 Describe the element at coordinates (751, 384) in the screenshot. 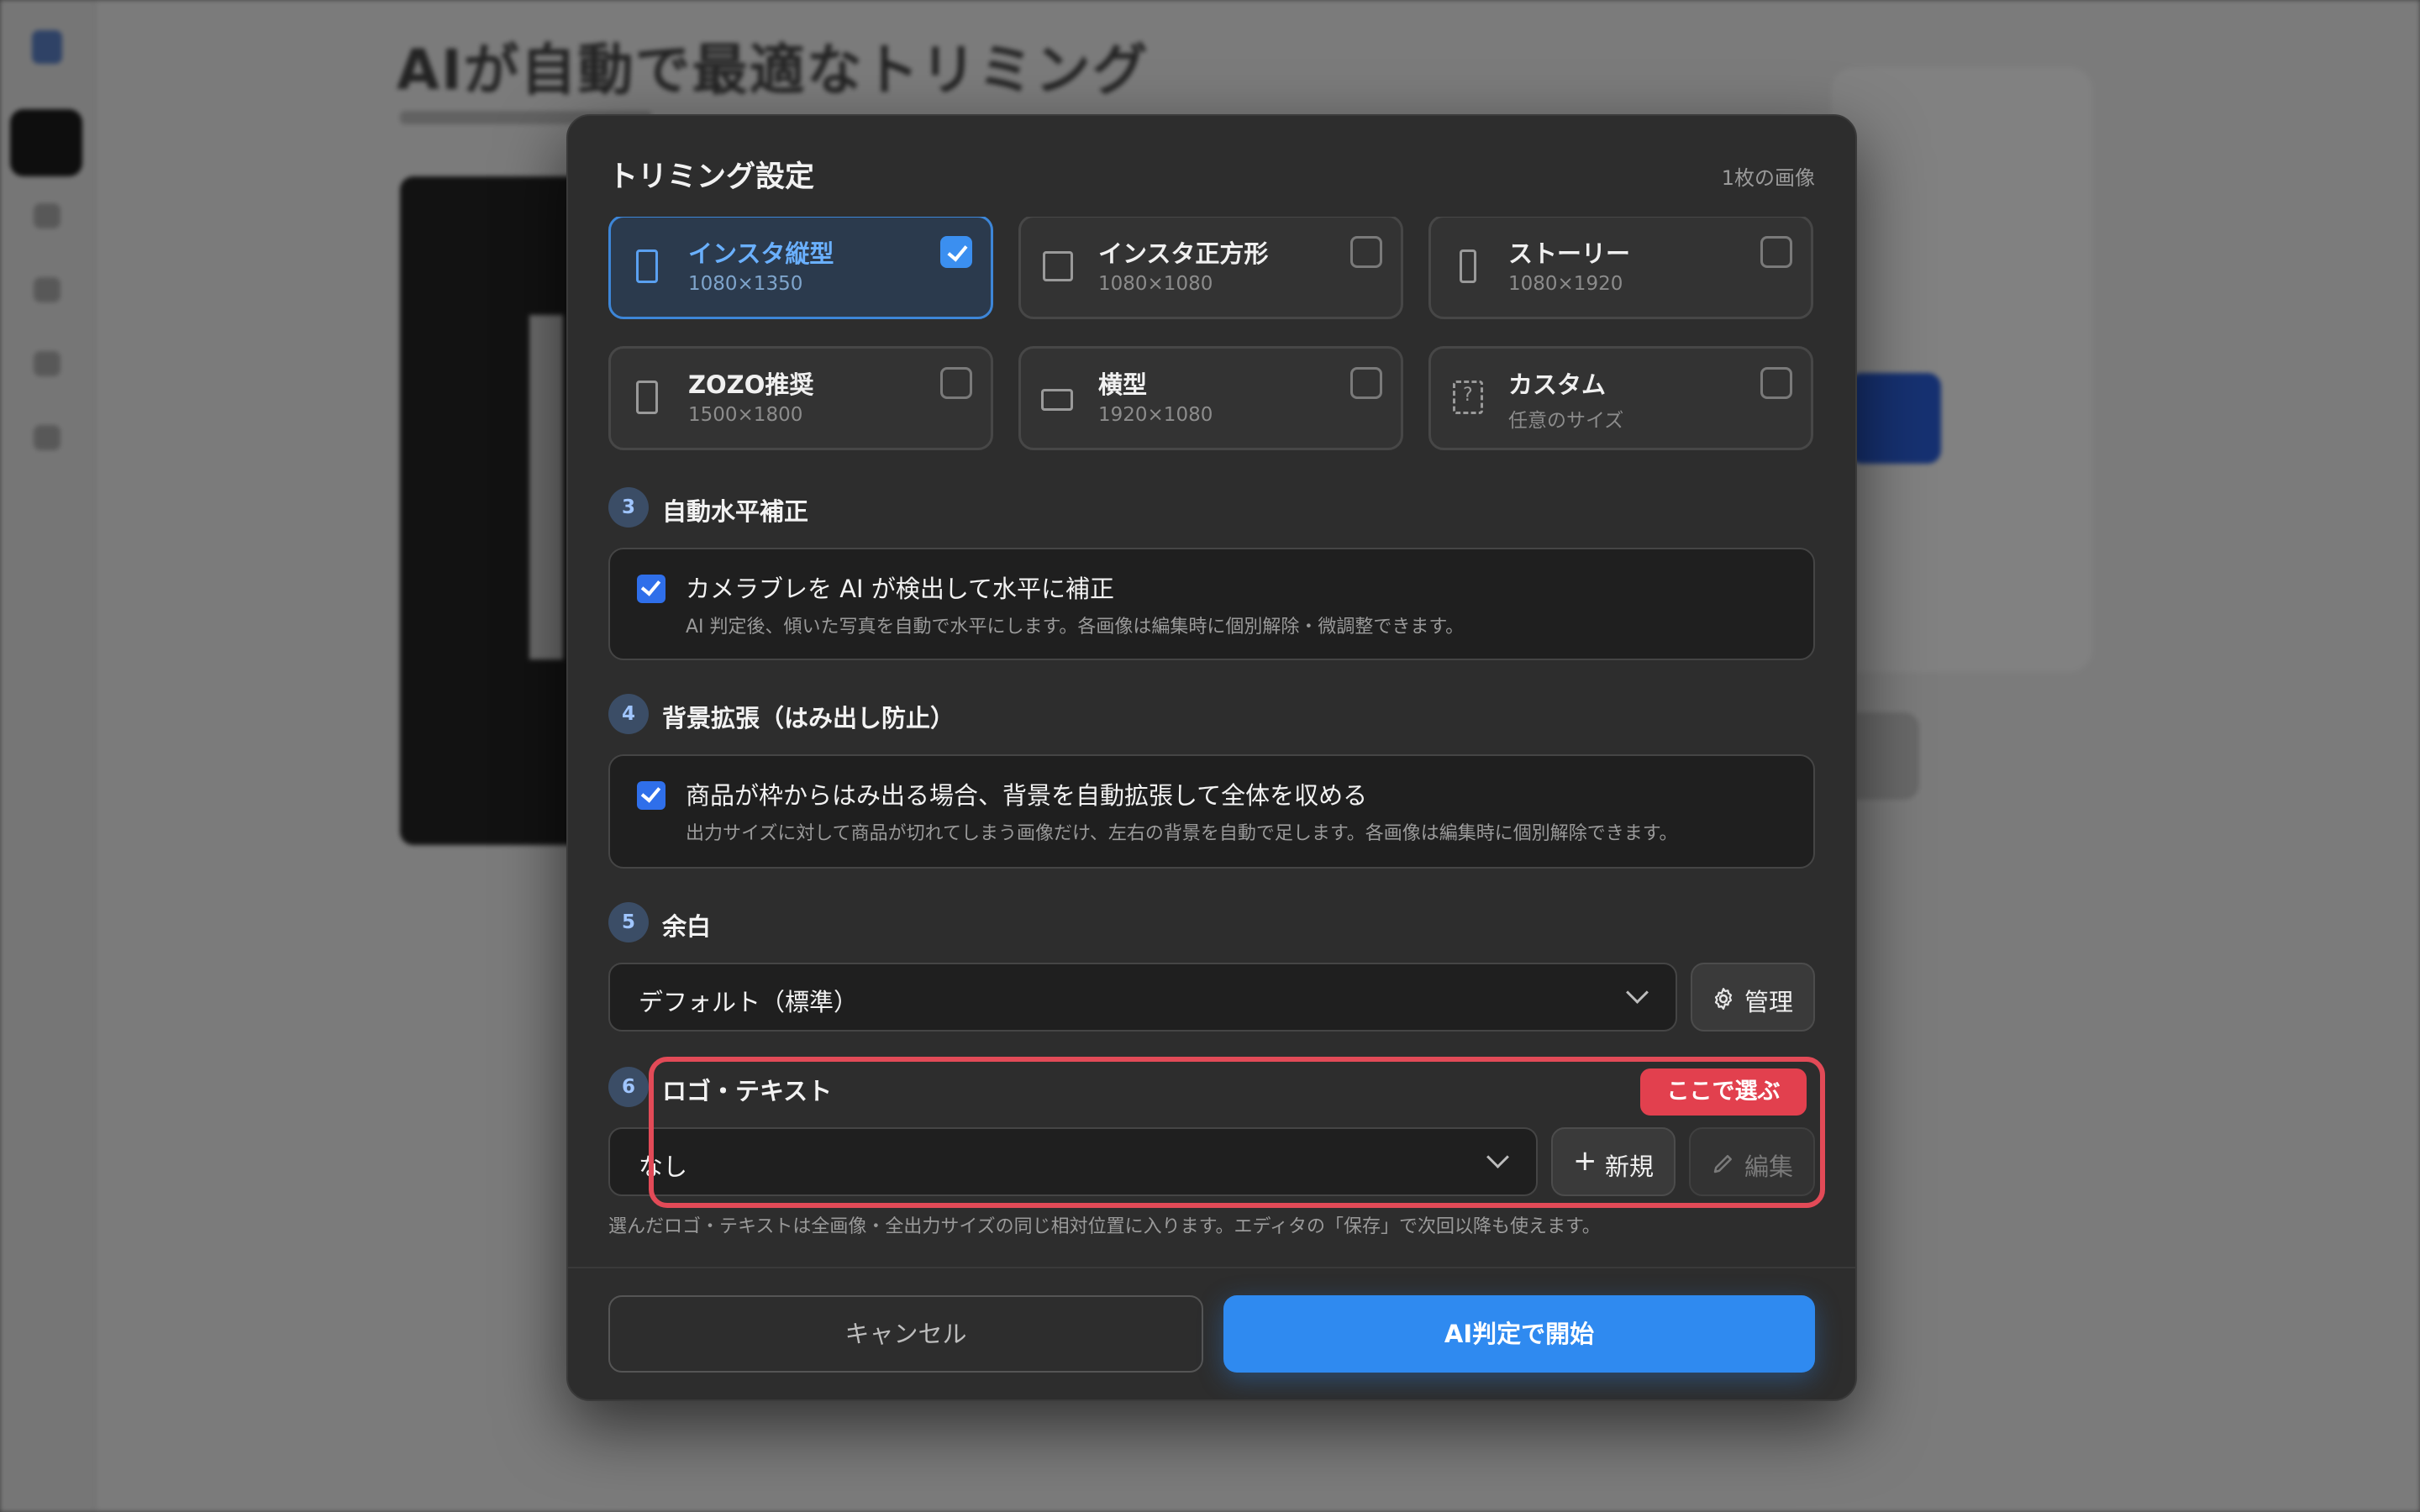

I see `size-option-name: ZOZO推奨` at that location.